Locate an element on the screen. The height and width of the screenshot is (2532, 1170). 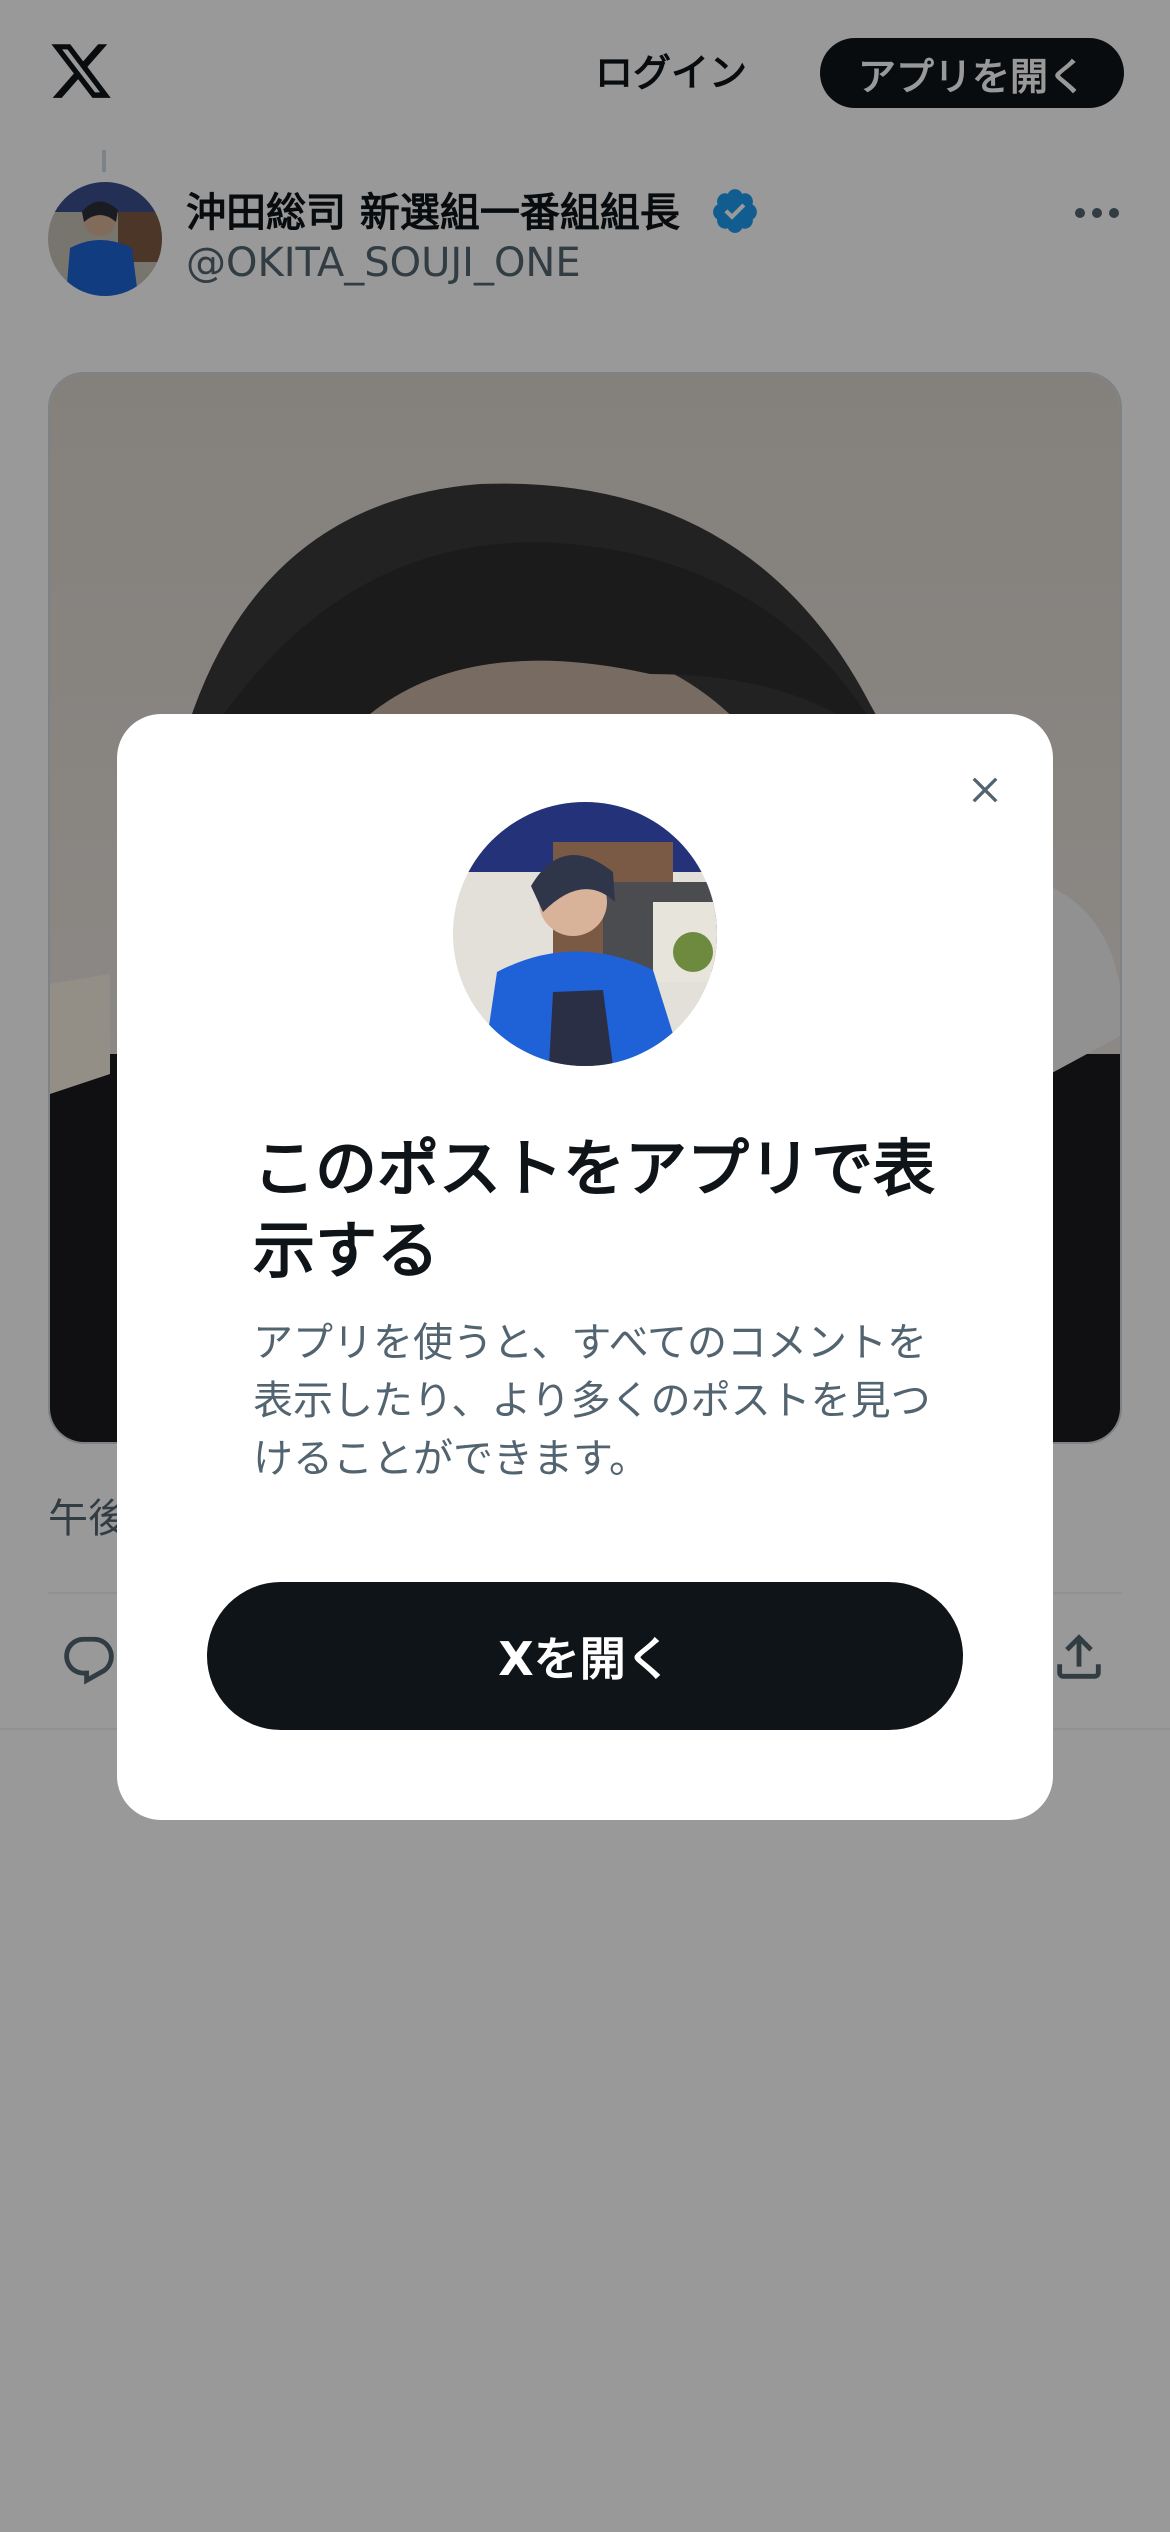
close-button is located at coordinates (985, 790).